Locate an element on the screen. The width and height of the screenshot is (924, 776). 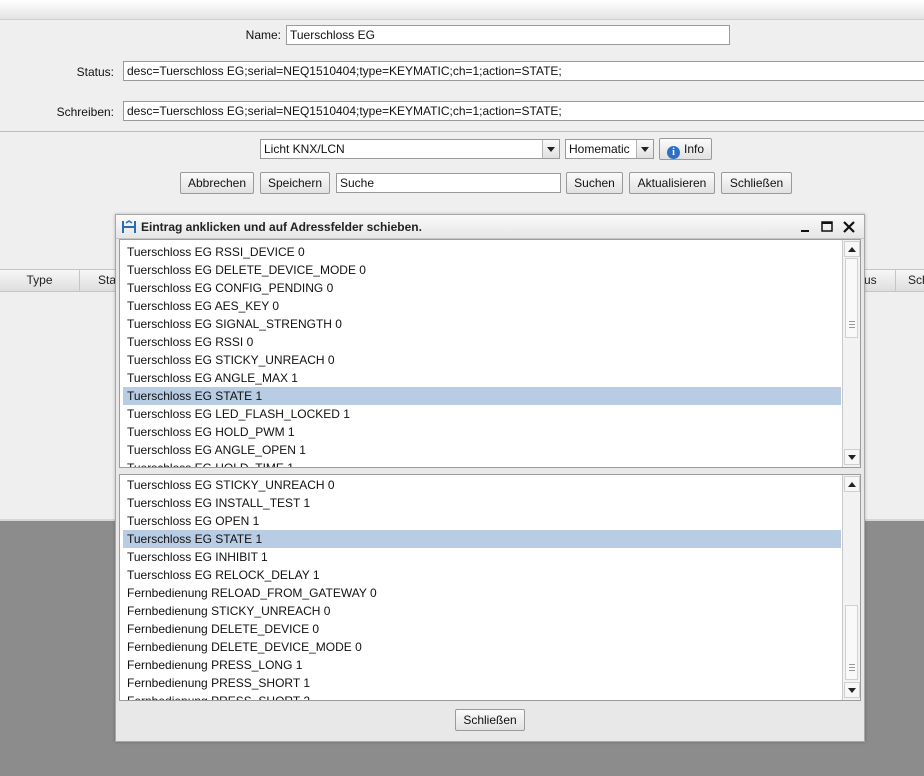
write-label: Schreiben: is located at coordinates (85, 112).